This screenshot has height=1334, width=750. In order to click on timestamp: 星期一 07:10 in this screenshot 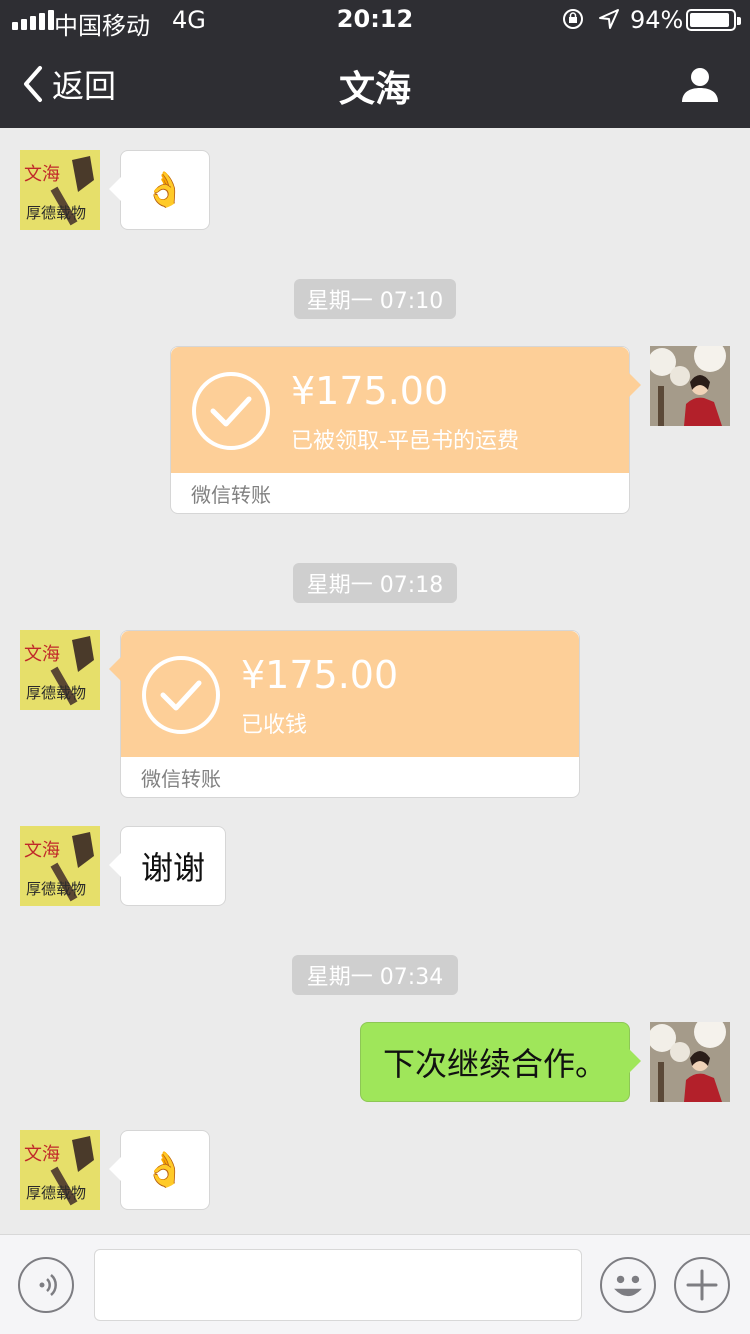, I will do `click(375, 299)`.